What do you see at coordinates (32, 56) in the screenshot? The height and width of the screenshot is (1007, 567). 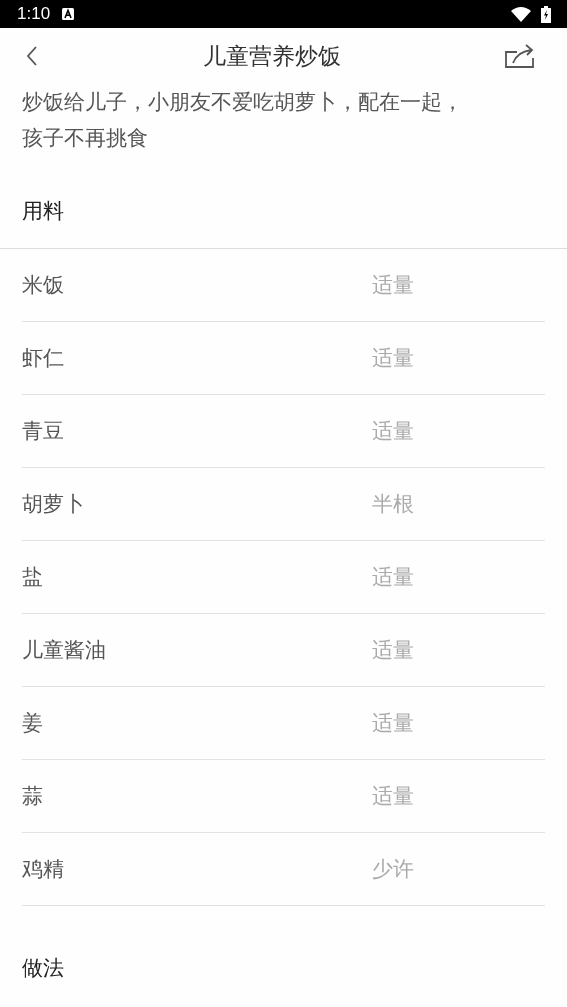 I see `back-icon` at bounding box center [32, 56].